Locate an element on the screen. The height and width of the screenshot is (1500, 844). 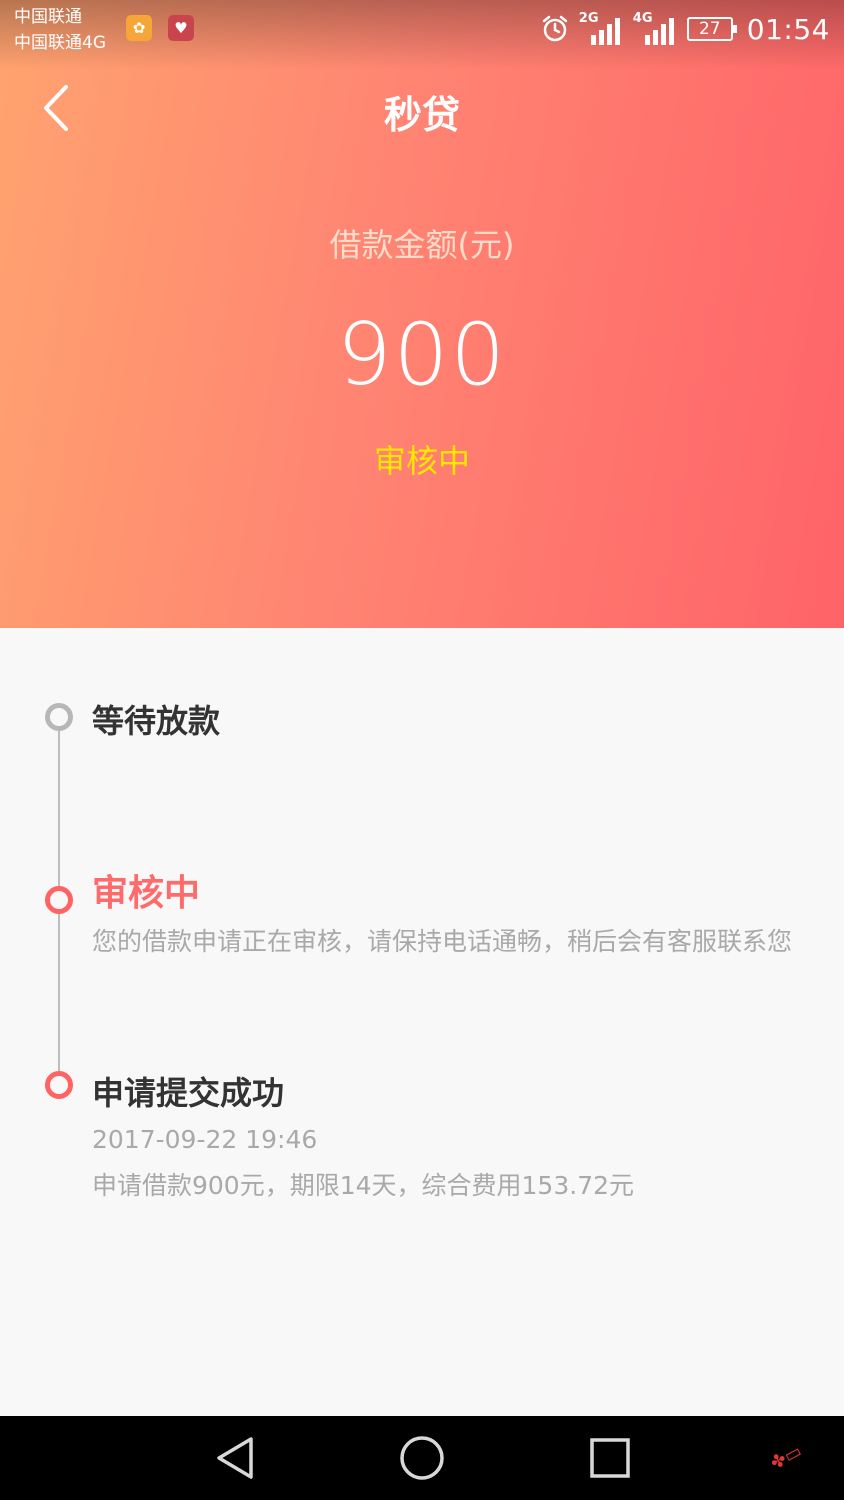
timeline-dot-active is located at coordinates (59, 900).